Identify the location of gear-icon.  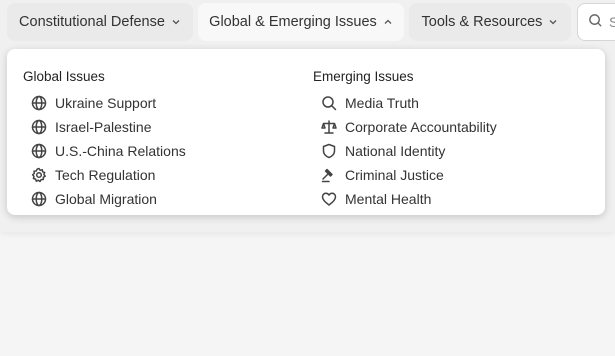
(39, 175).